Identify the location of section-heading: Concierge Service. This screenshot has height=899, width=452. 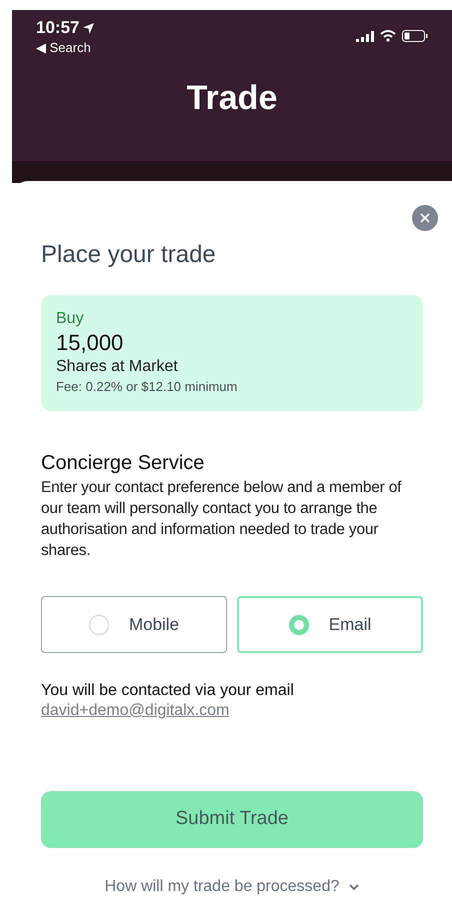
(123, 463).